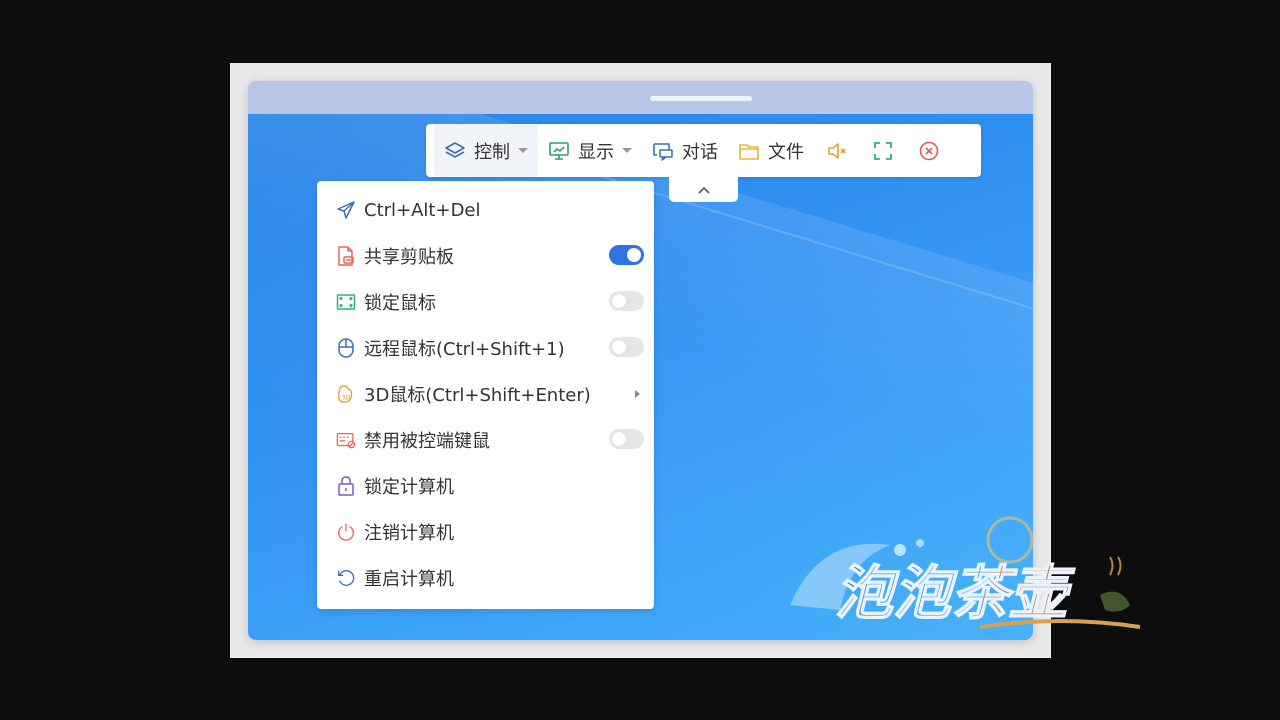  What do you see at coordinates (346, 486) in the screenshot?
I see `lock-icon` at bounding box center [346, 486].